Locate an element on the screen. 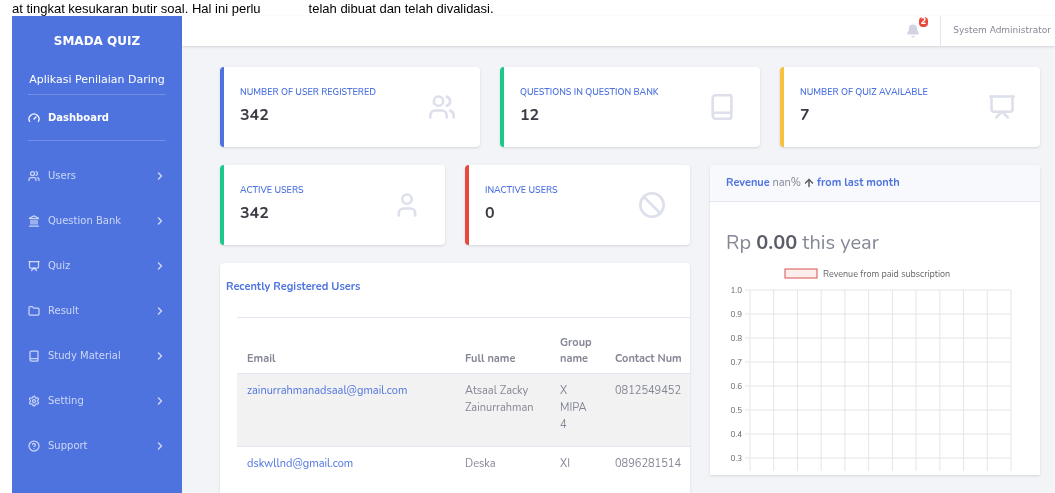 The height and width of the screenshot is (493, 1055). legend-label: Revenue from paid subscription is located at coordinates (887, 274).